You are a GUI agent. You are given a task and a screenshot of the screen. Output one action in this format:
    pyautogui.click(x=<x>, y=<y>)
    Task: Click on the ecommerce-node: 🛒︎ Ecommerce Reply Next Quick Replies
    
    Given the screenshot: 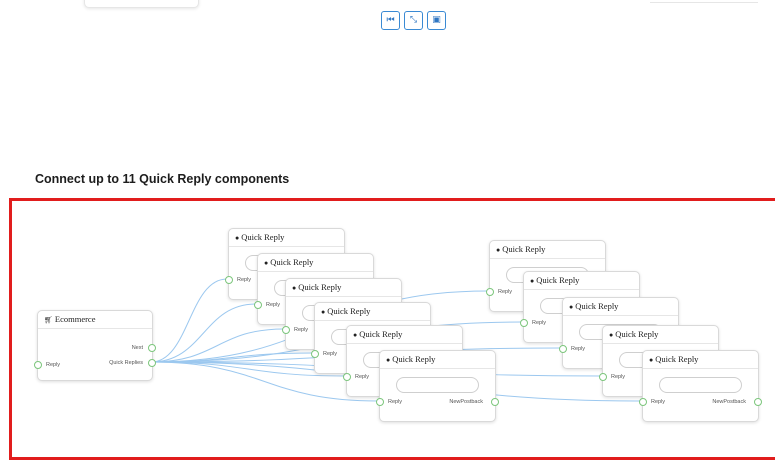 What is the action you would take?
    pyautogui.click(x=95, y=345)
    